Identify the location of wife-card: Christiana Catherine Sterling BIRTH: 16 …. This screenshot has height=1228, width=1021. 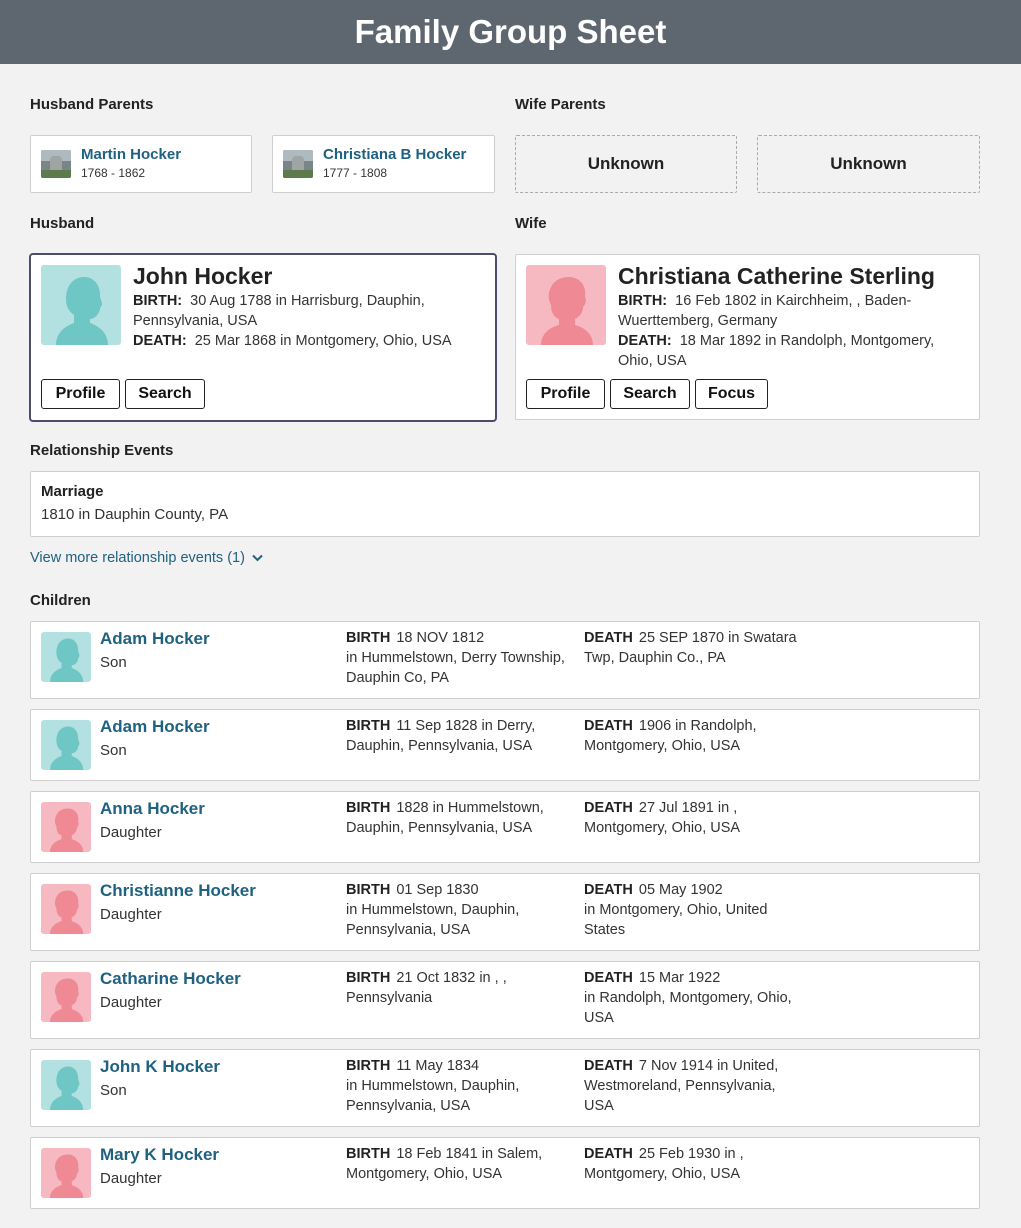
(747, 337).